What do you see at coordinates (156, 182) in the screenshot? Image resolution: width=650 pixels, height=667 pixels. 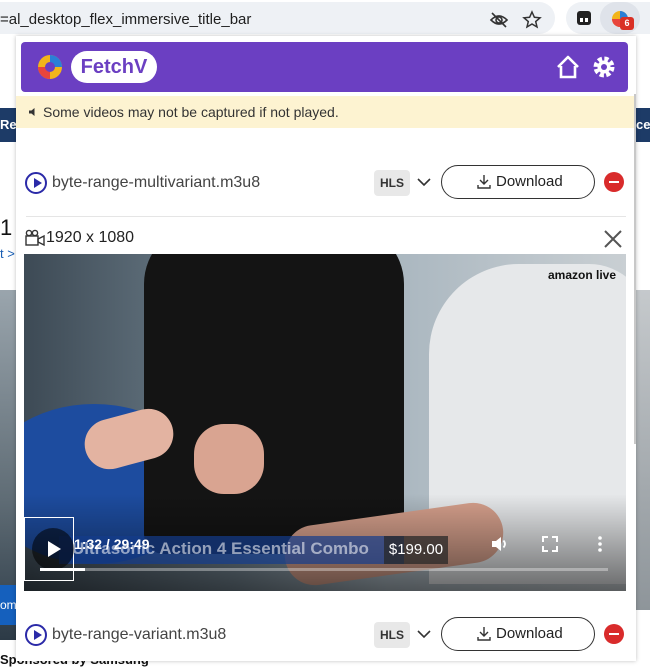 I see `file-name: byte-range-multivariant.m3u8` at bounding box center [156, 182].